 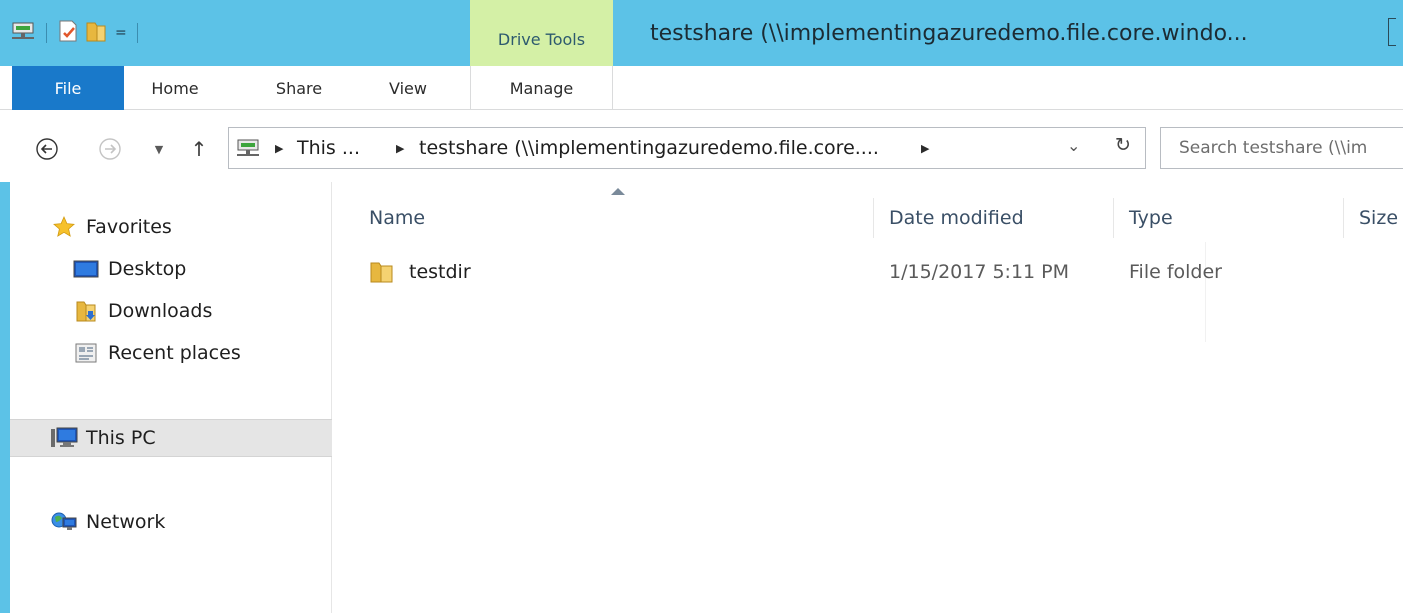 I want to click on sidebar-item-recent-places: Recent places, so click(x=166, y=353).